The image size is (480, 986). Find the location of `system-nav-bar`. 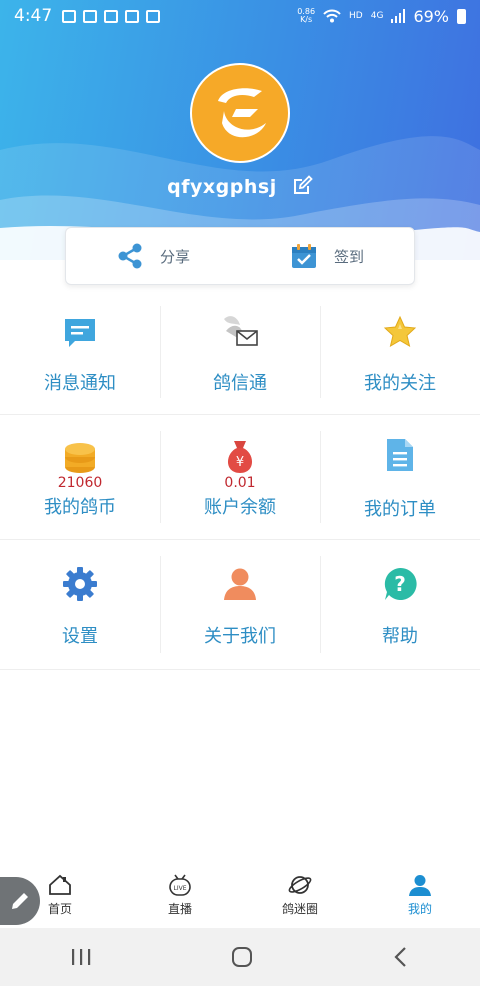

system-nav-bar is located at coordinates (240, 957).